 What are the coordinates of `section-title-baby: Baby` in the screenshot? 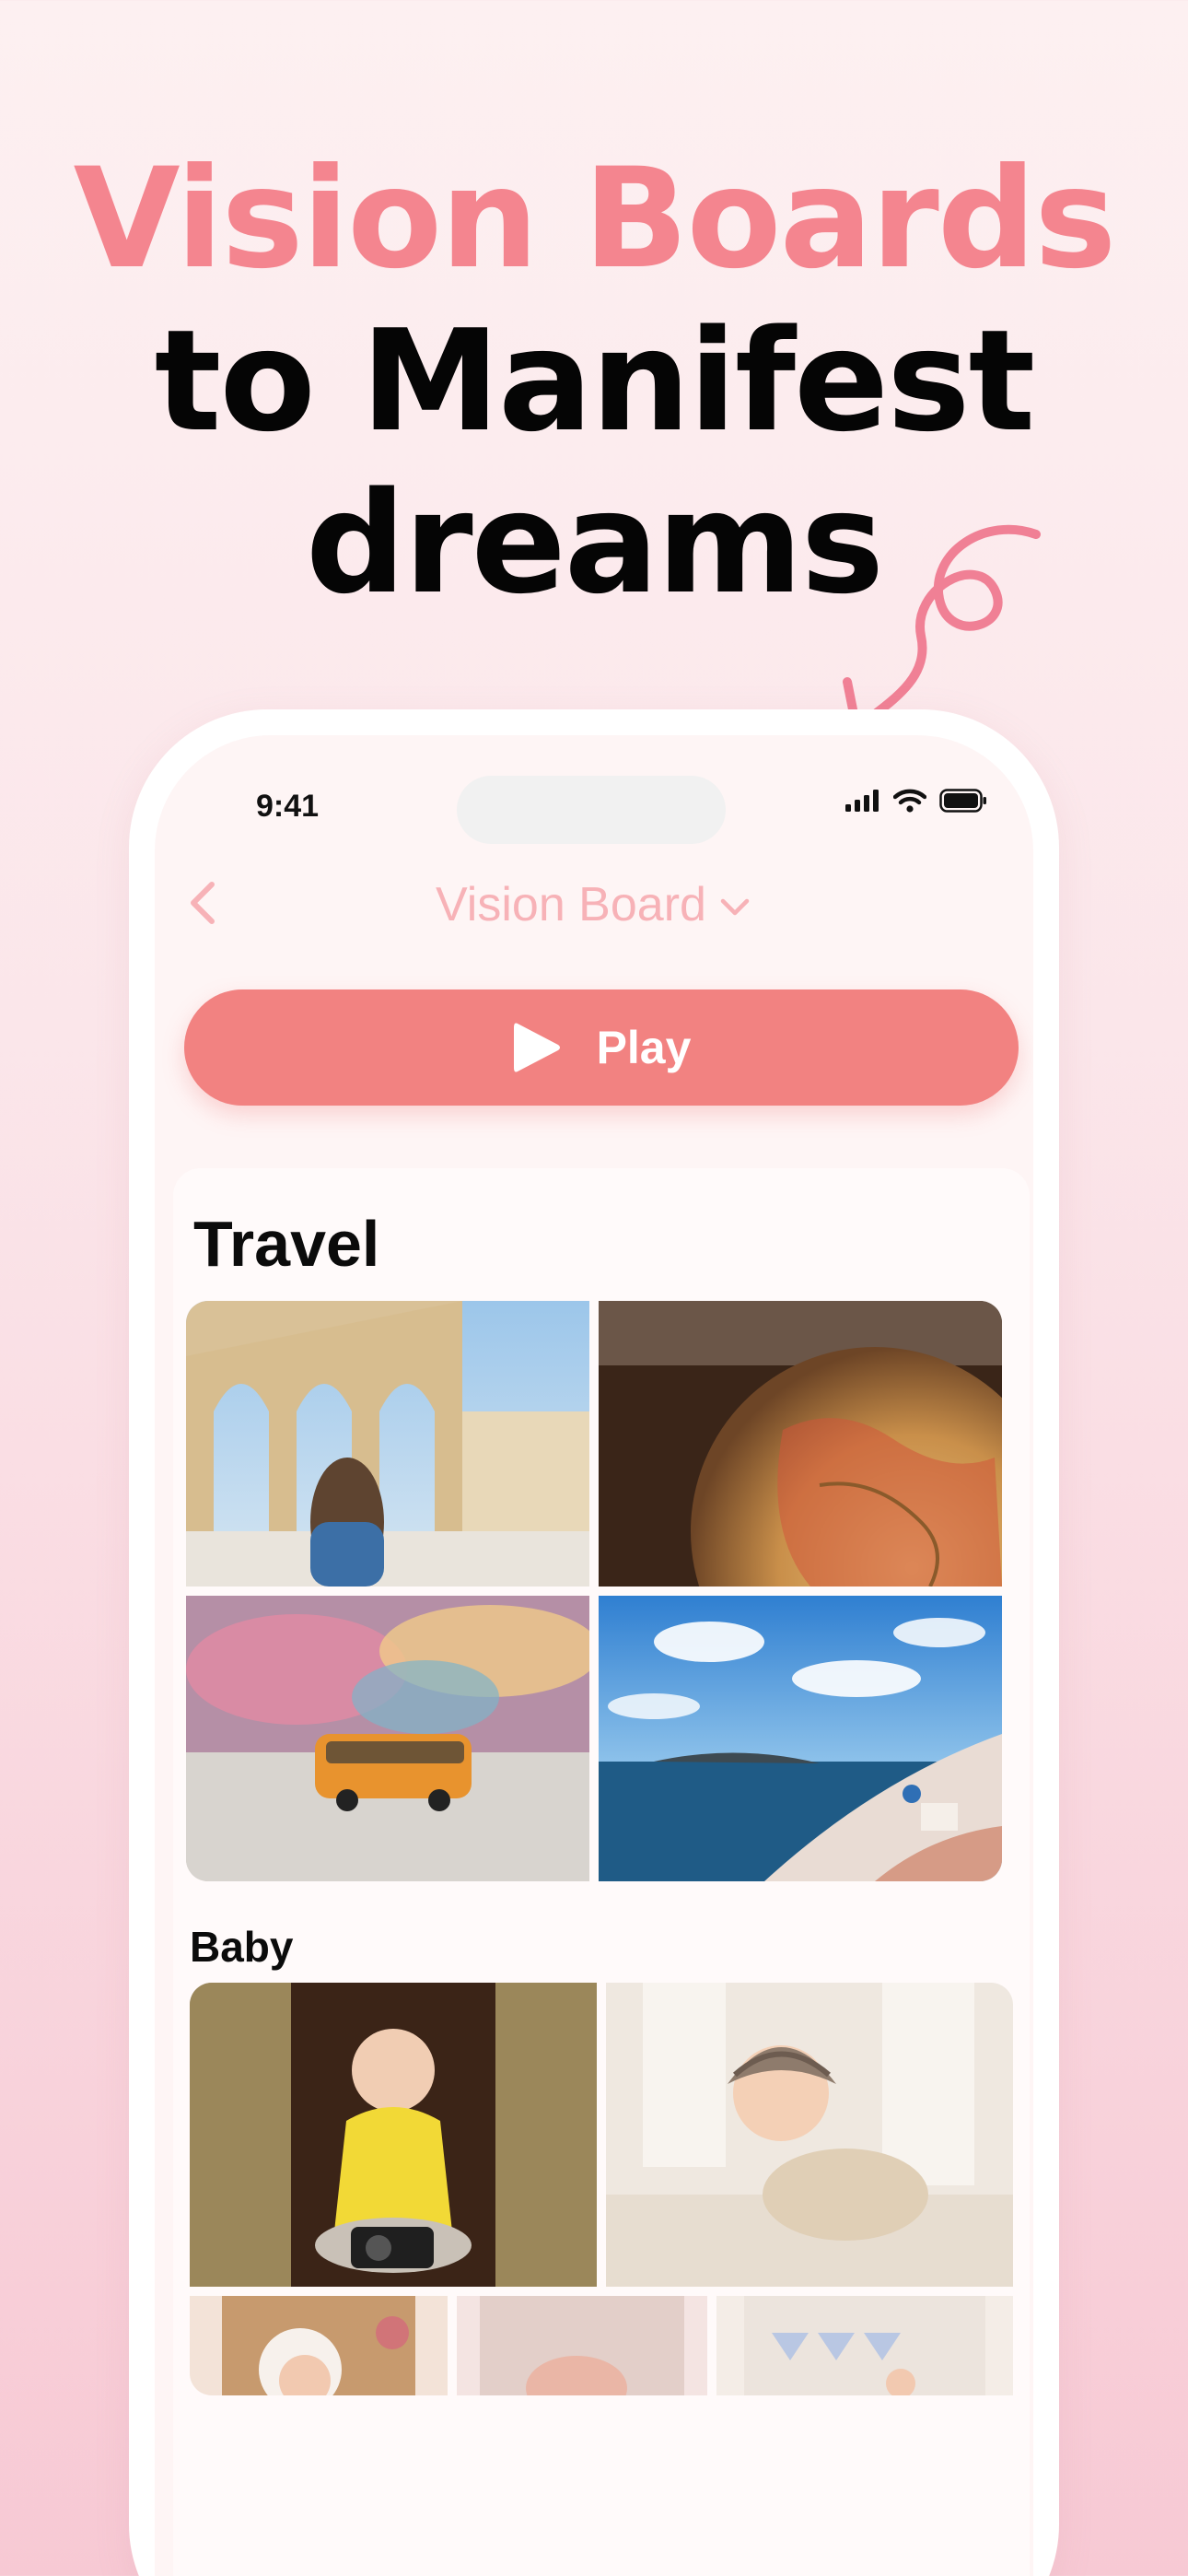 It's located at (242, 1947).